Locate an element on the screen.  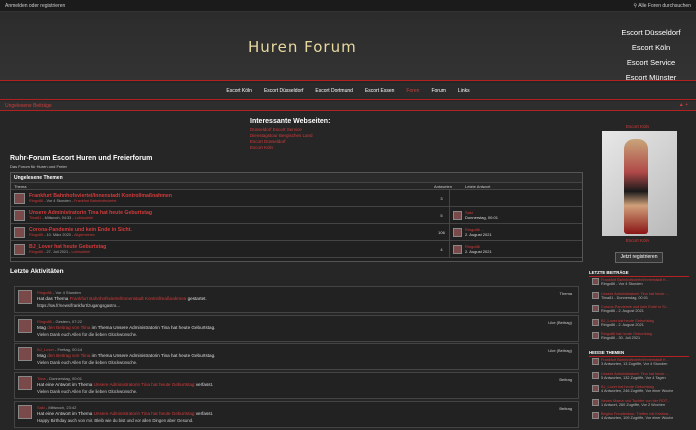
arrow-up-icon: ▲ is located at coordinates (681, 105).